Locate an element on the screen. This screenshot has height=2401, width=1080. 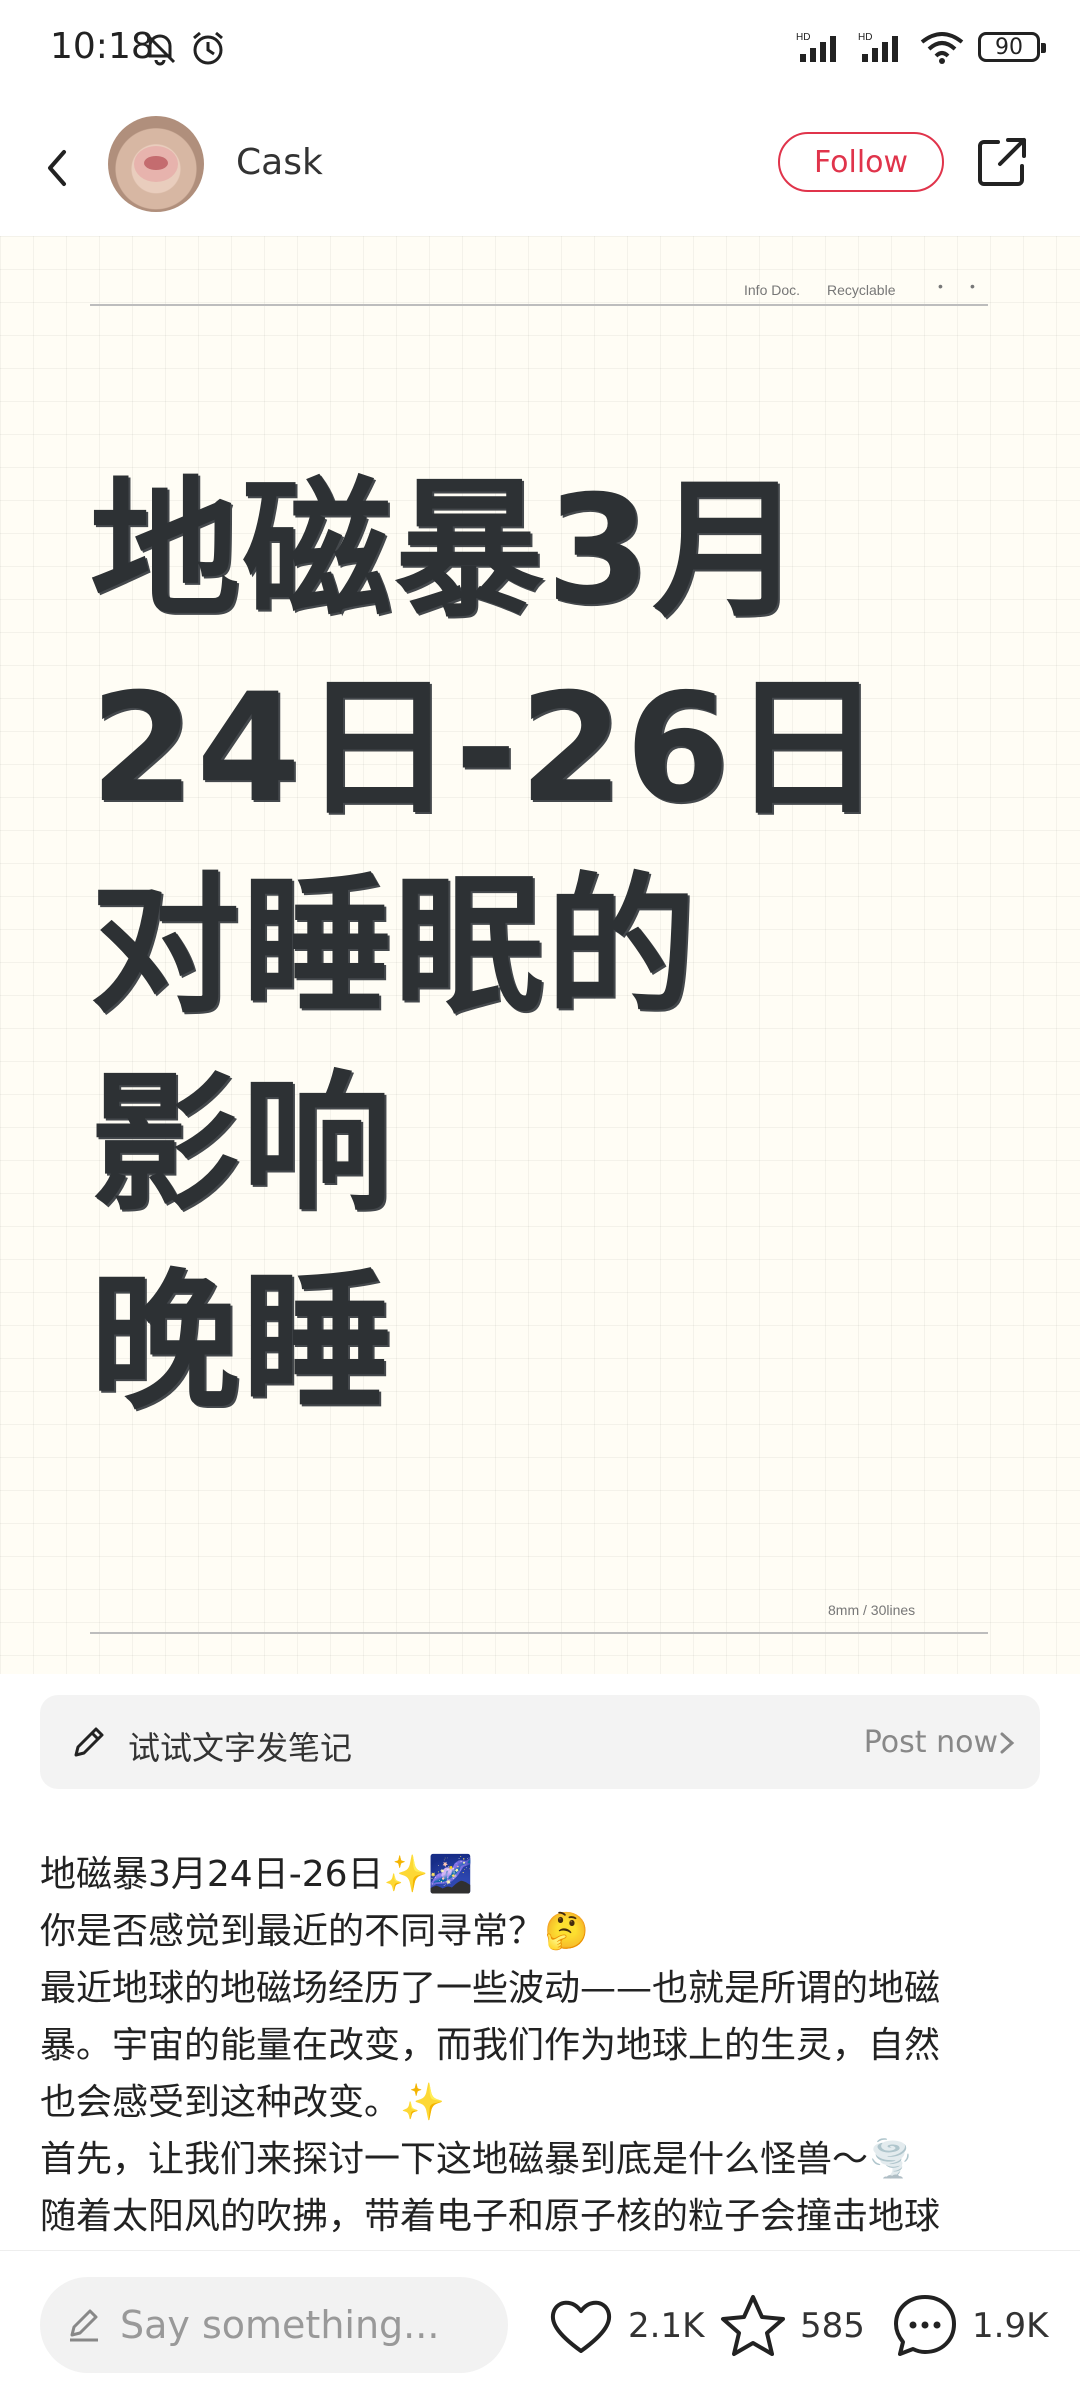
author-name: Cask is located at coordinates (279, 162).